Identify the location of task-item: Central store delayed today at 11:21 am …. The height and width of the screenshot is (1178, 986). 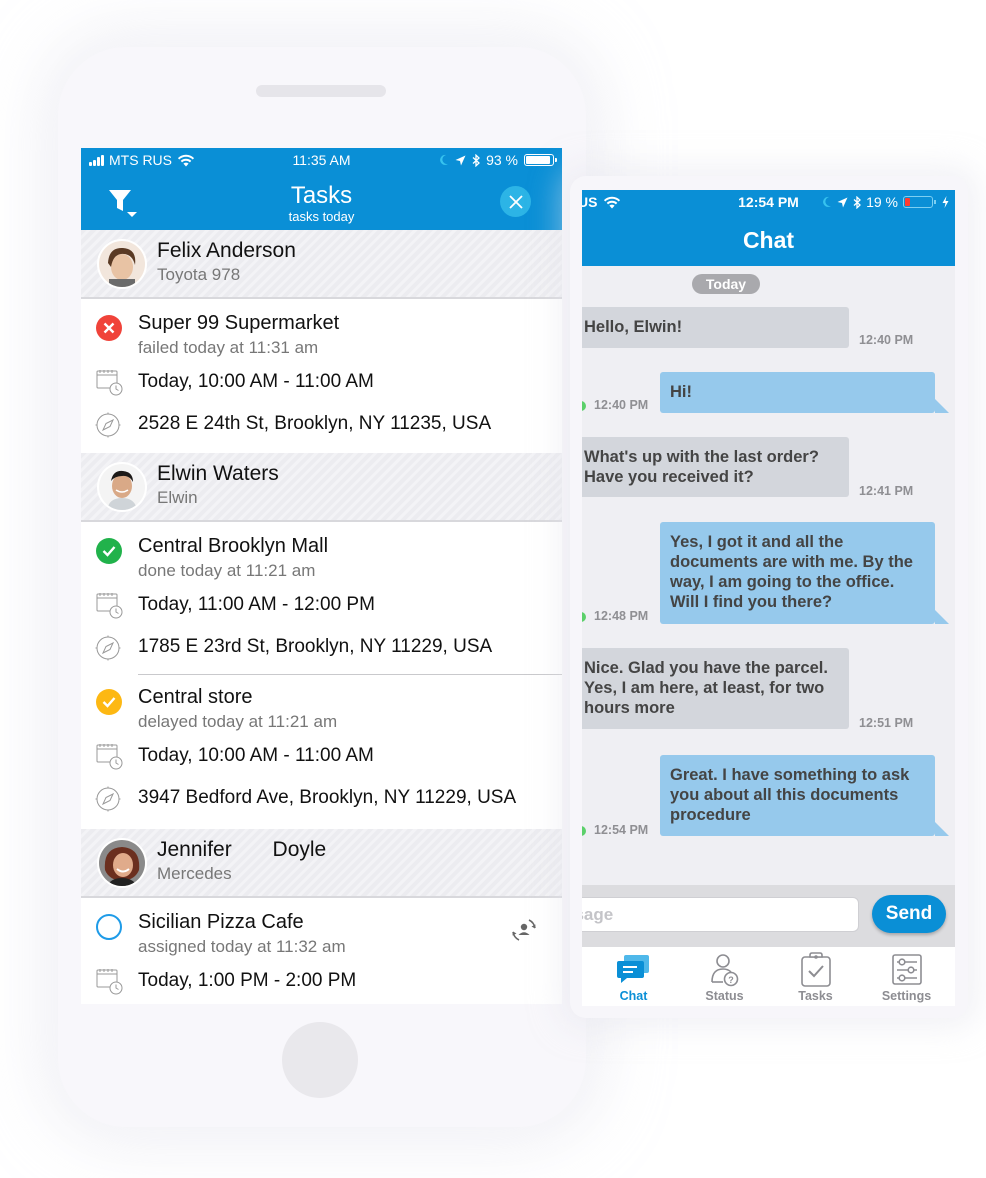
(321, 752).